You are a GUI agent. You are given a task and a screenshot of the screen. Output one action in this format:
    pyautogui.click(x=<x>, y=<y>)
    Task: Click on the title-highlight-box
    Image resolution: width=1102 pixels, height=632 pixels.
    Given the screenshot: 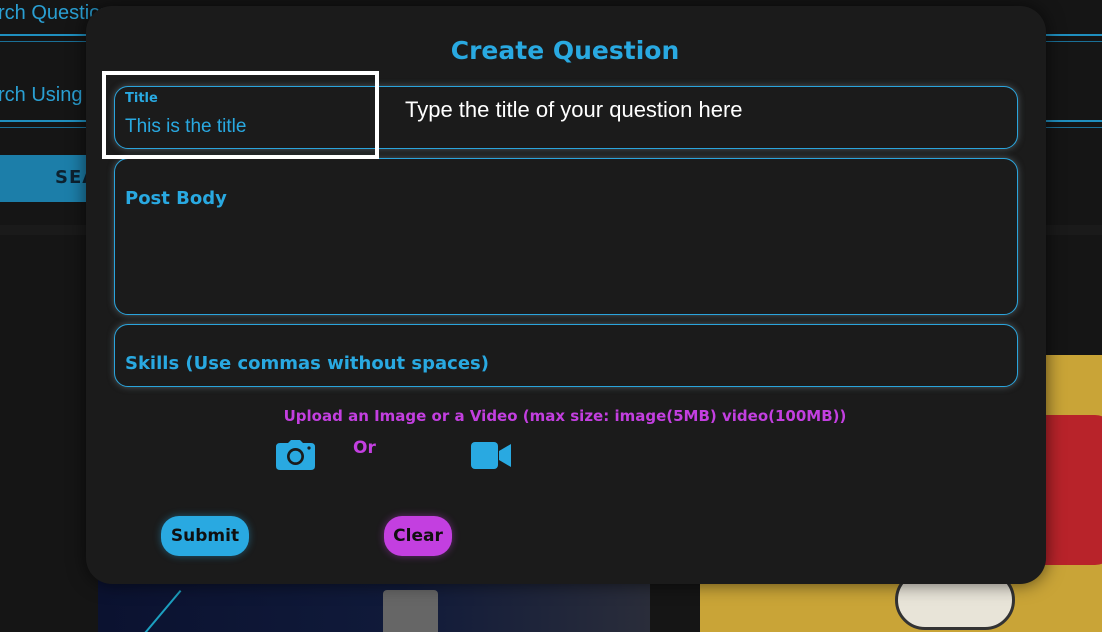 What is the action you would take?
    pyautogui.click(x=240, y=115)
    